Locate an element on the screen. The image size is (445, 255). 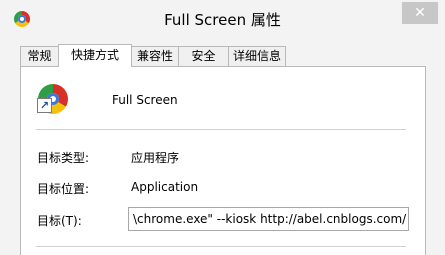
close-icon: ✕ is located at coordinates (420, 13).